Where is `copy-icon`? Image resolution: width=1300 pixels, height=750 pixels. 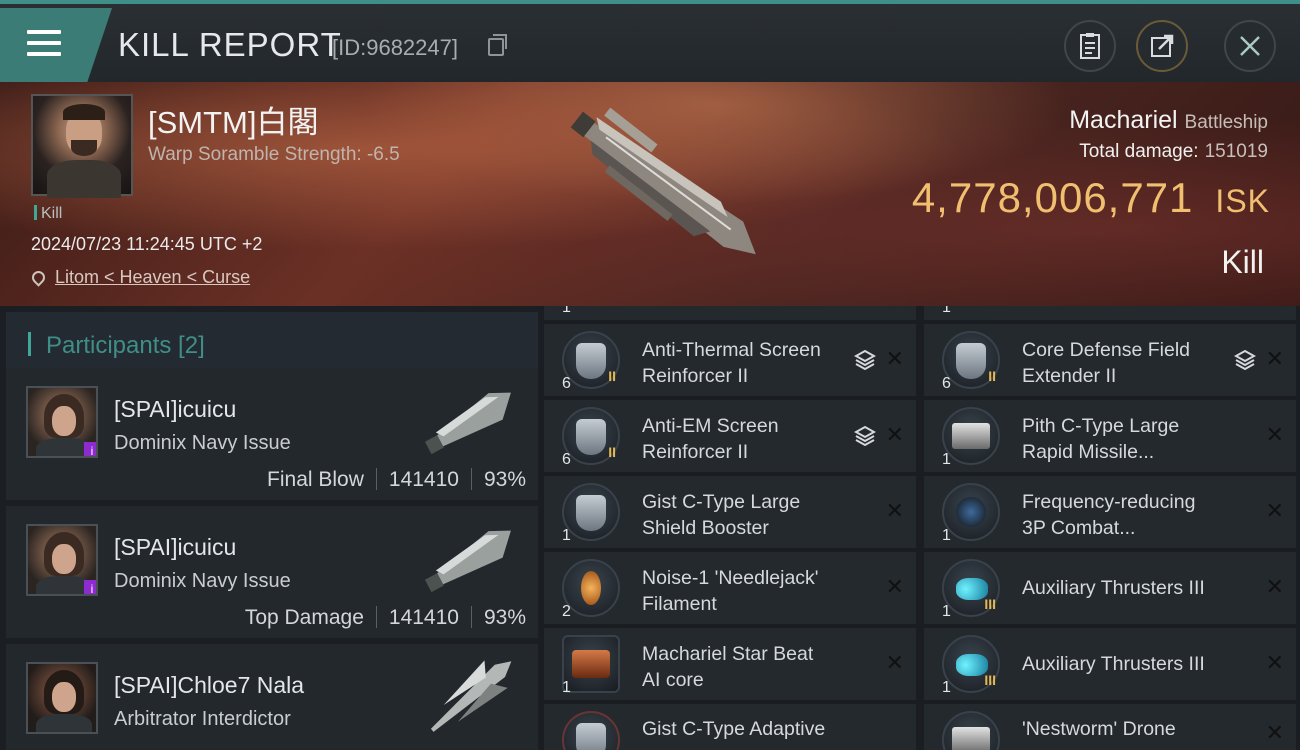 copy-icon is located at coordinates (497, 45).